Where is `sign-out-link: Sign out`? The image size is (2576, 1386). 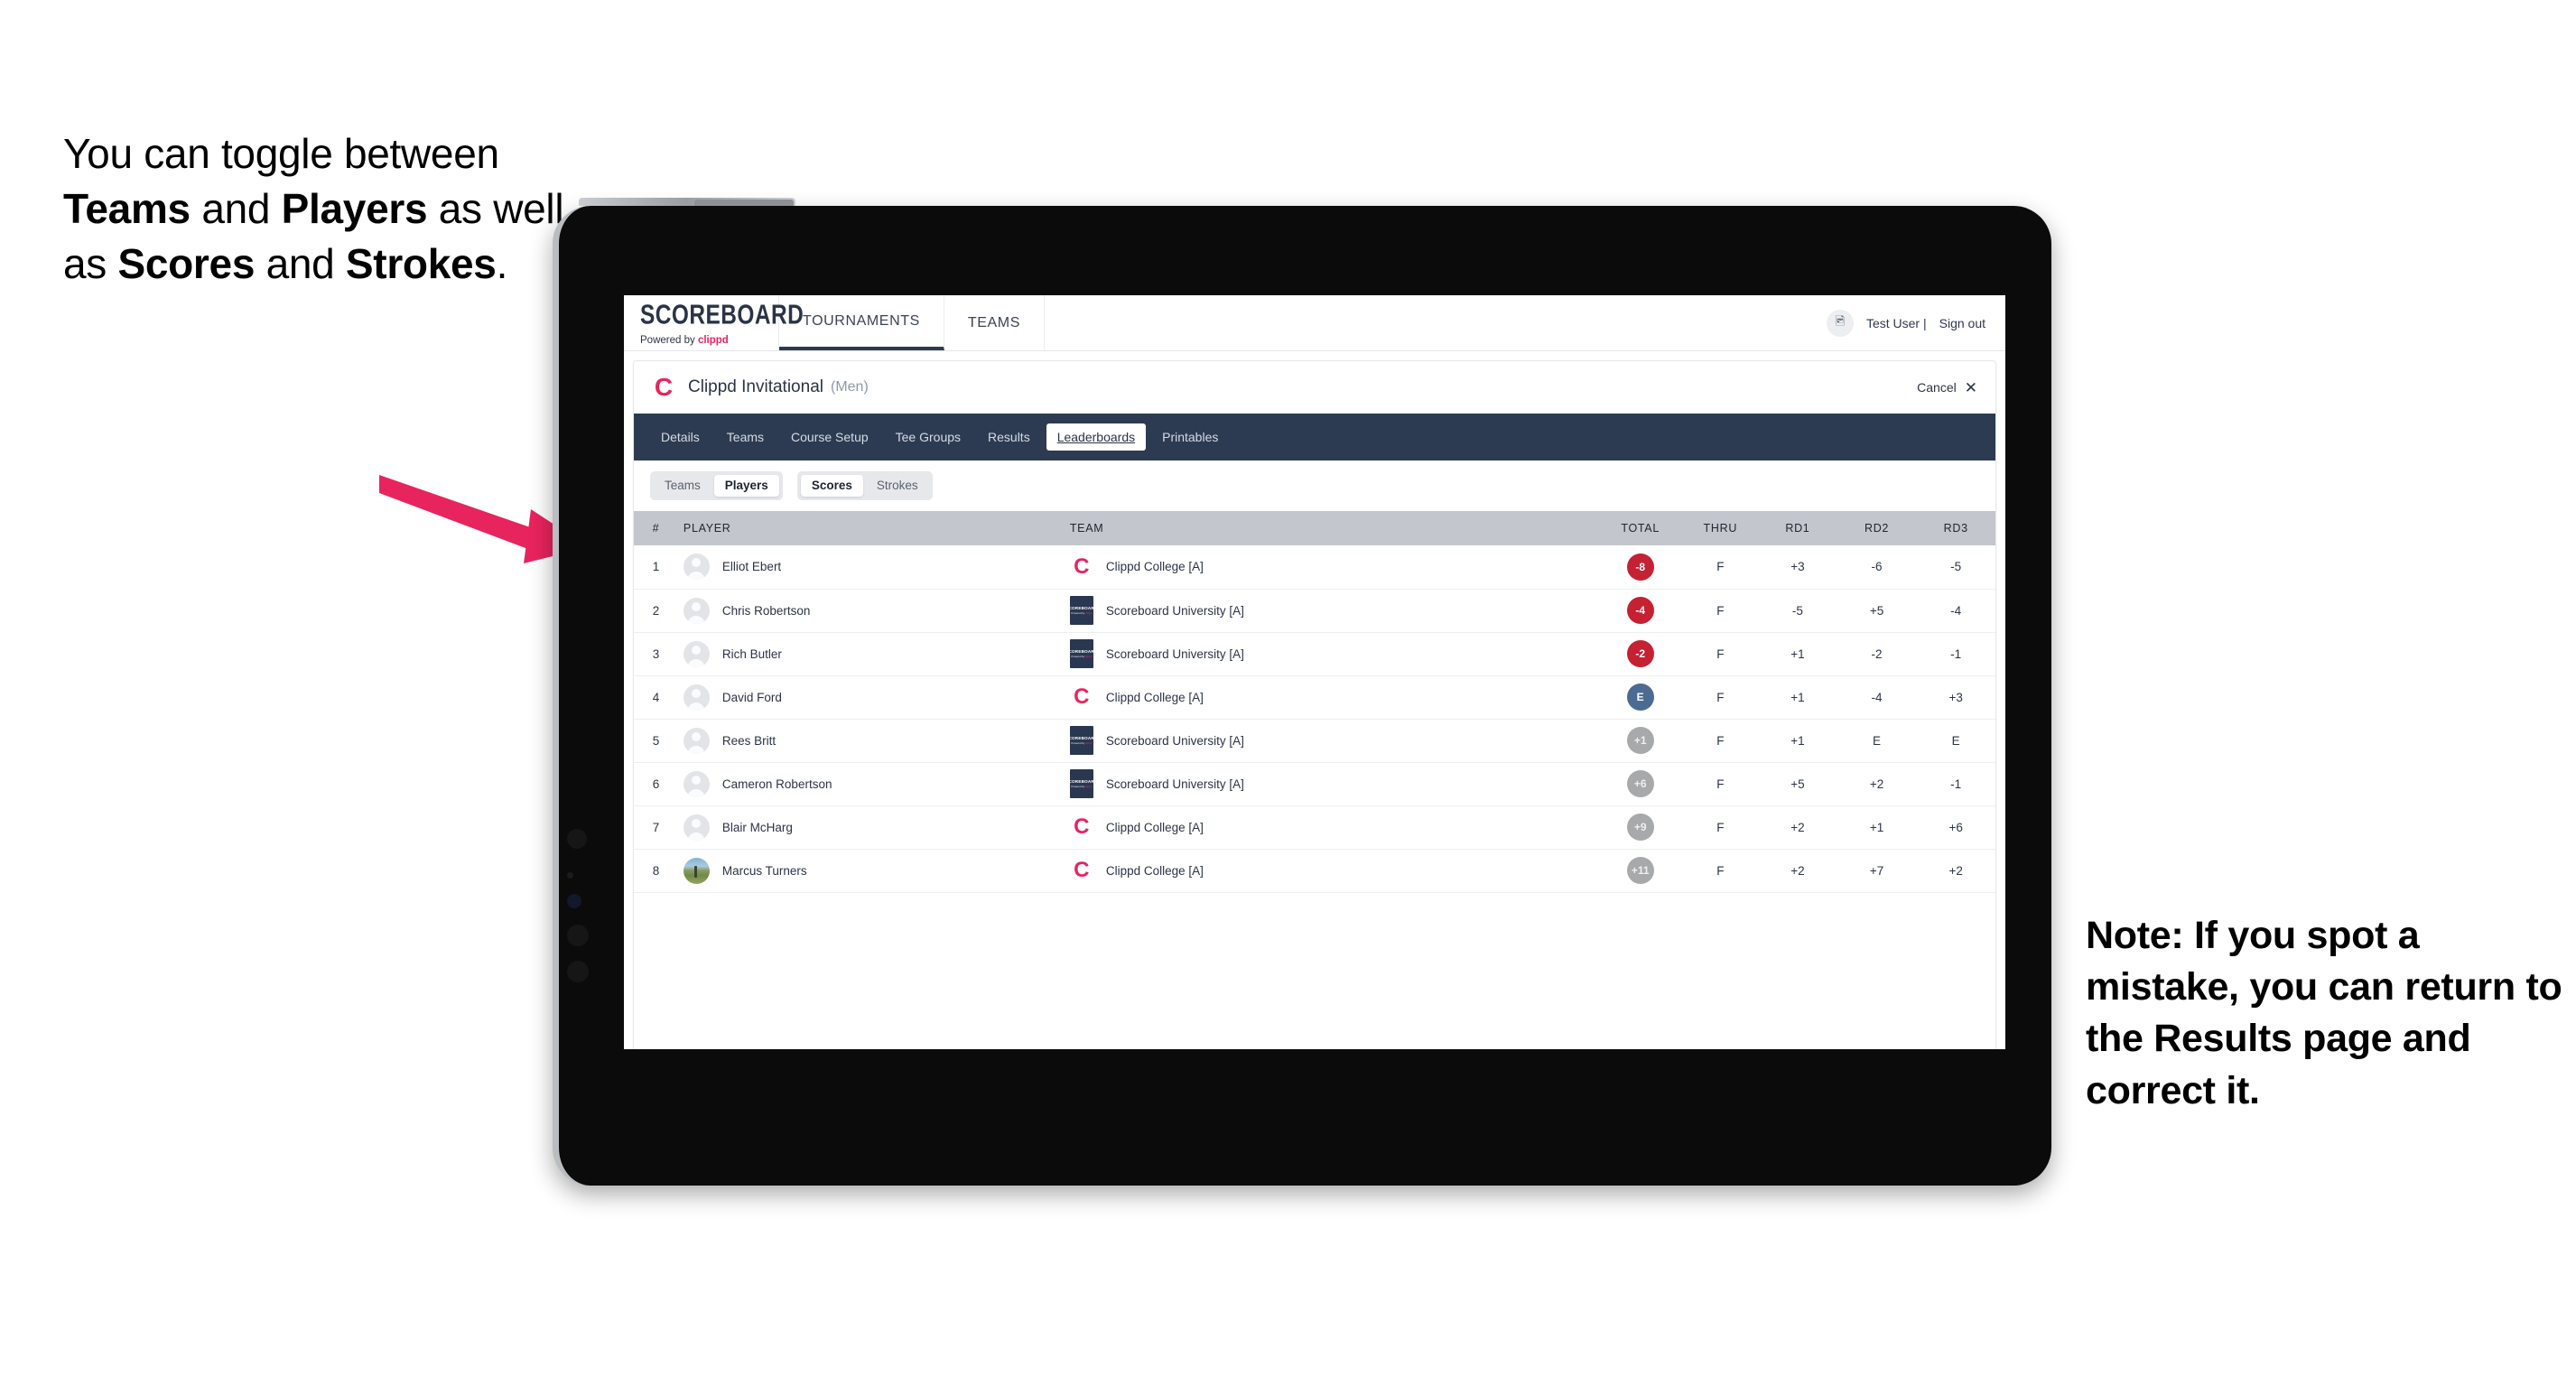
sign-out-link: Sign out is located at coordinates (1962, 323).